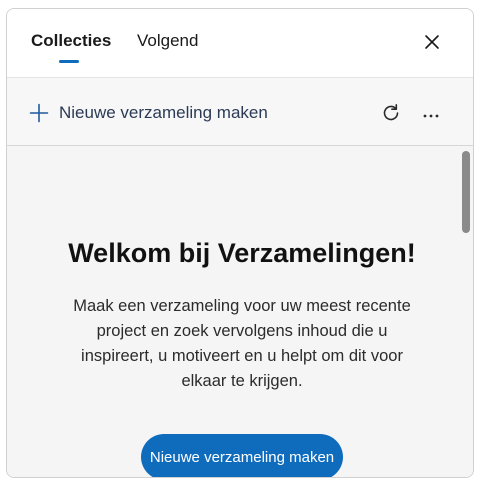 The image size is (481, 478). I want to click on new-collection-label: Nieuwe verzameling maken, so click(163, 112).